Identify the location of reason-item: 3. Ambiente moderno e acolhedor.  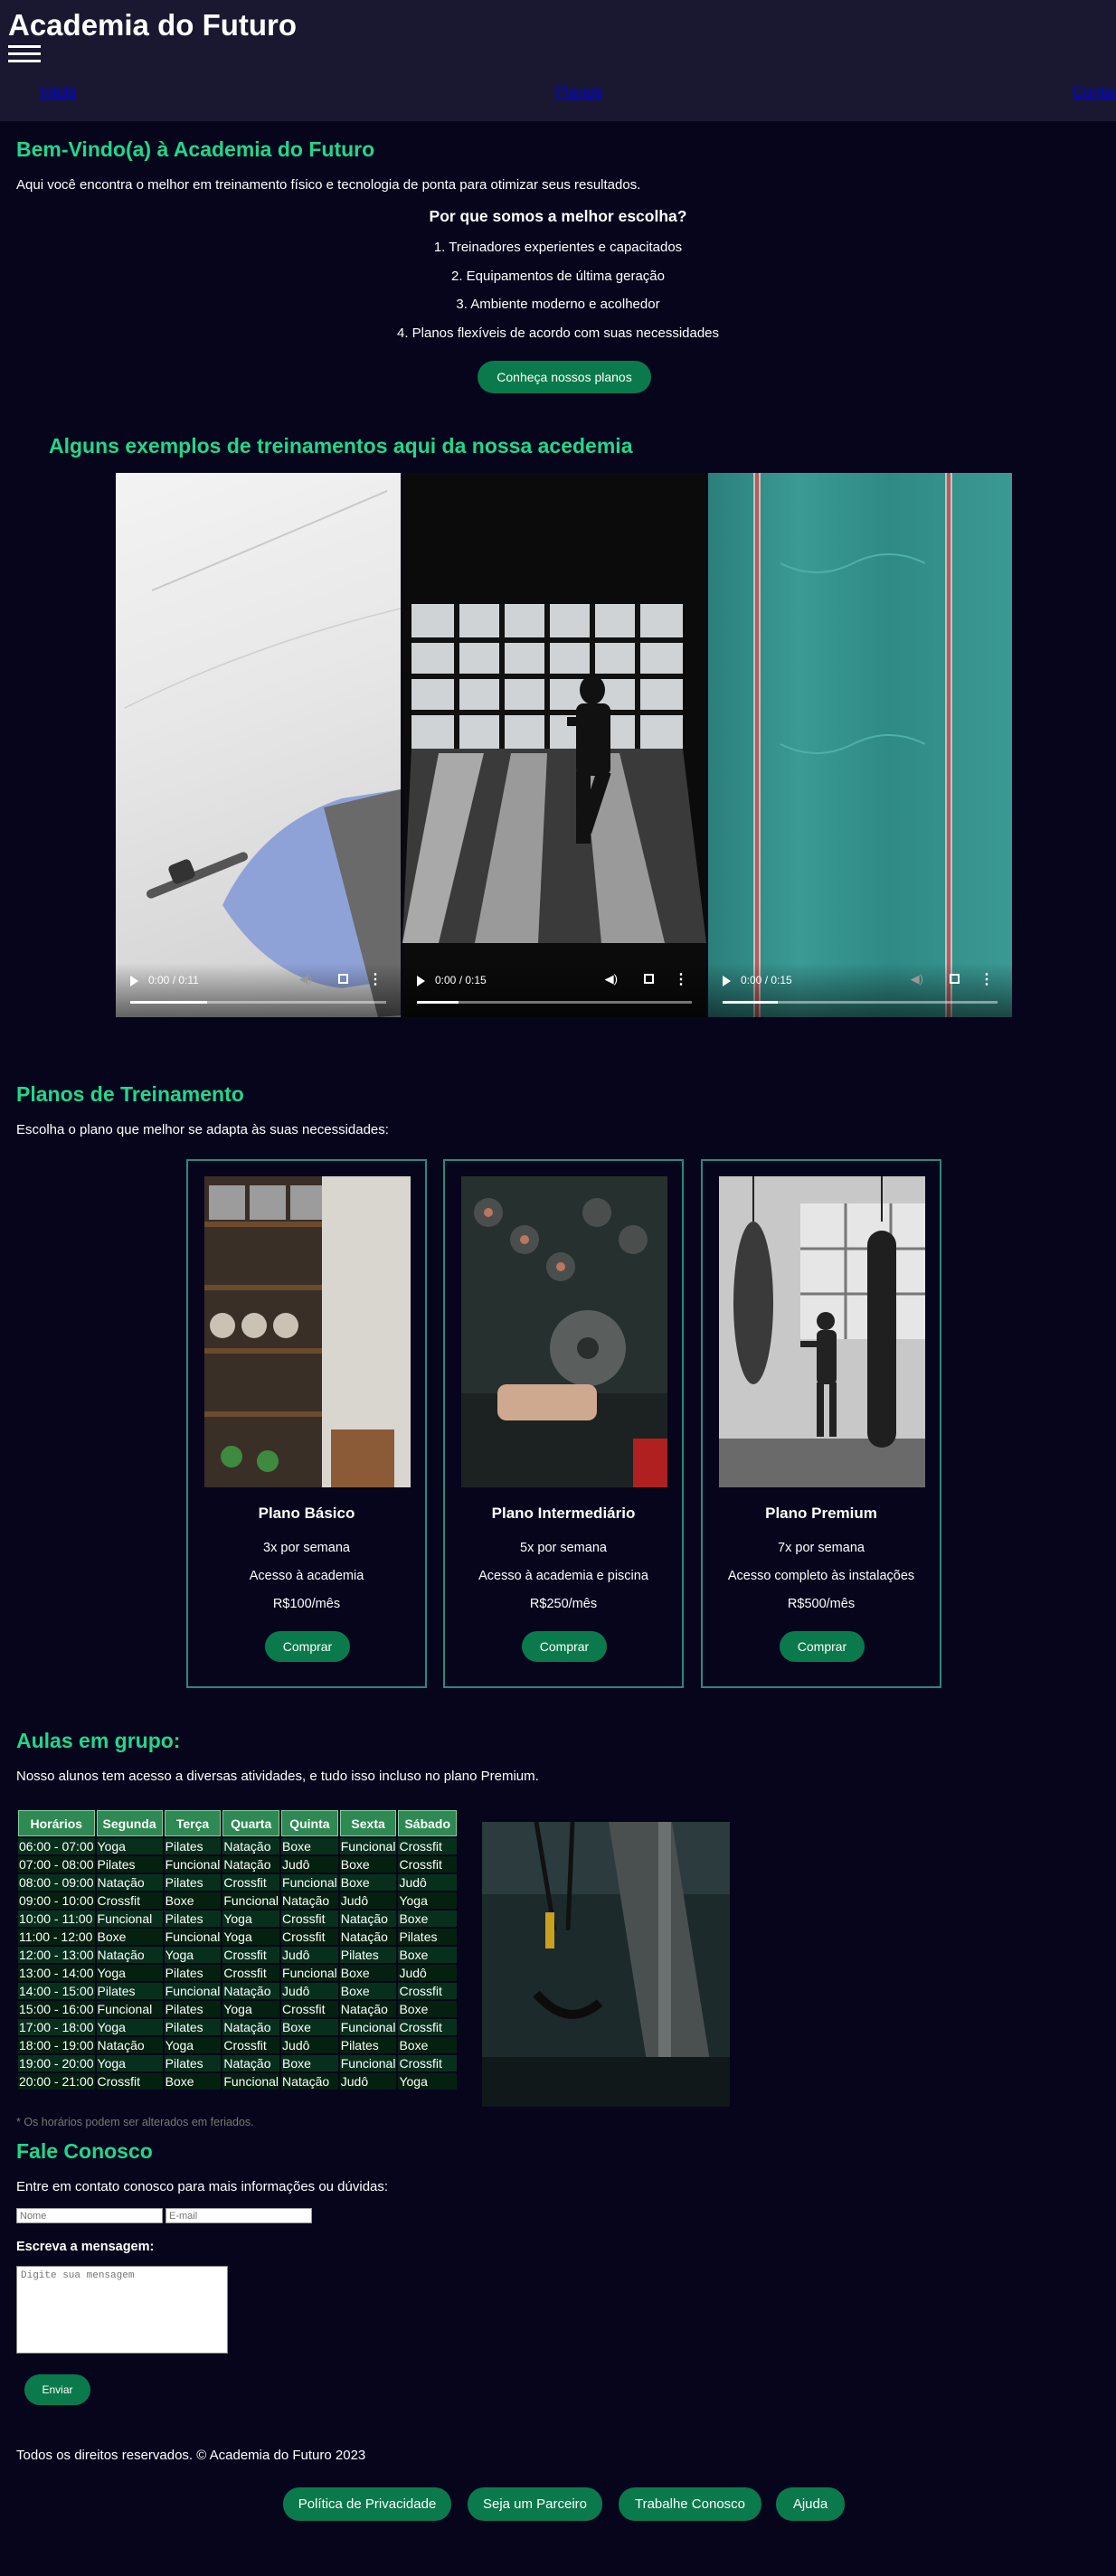
(558, 304).